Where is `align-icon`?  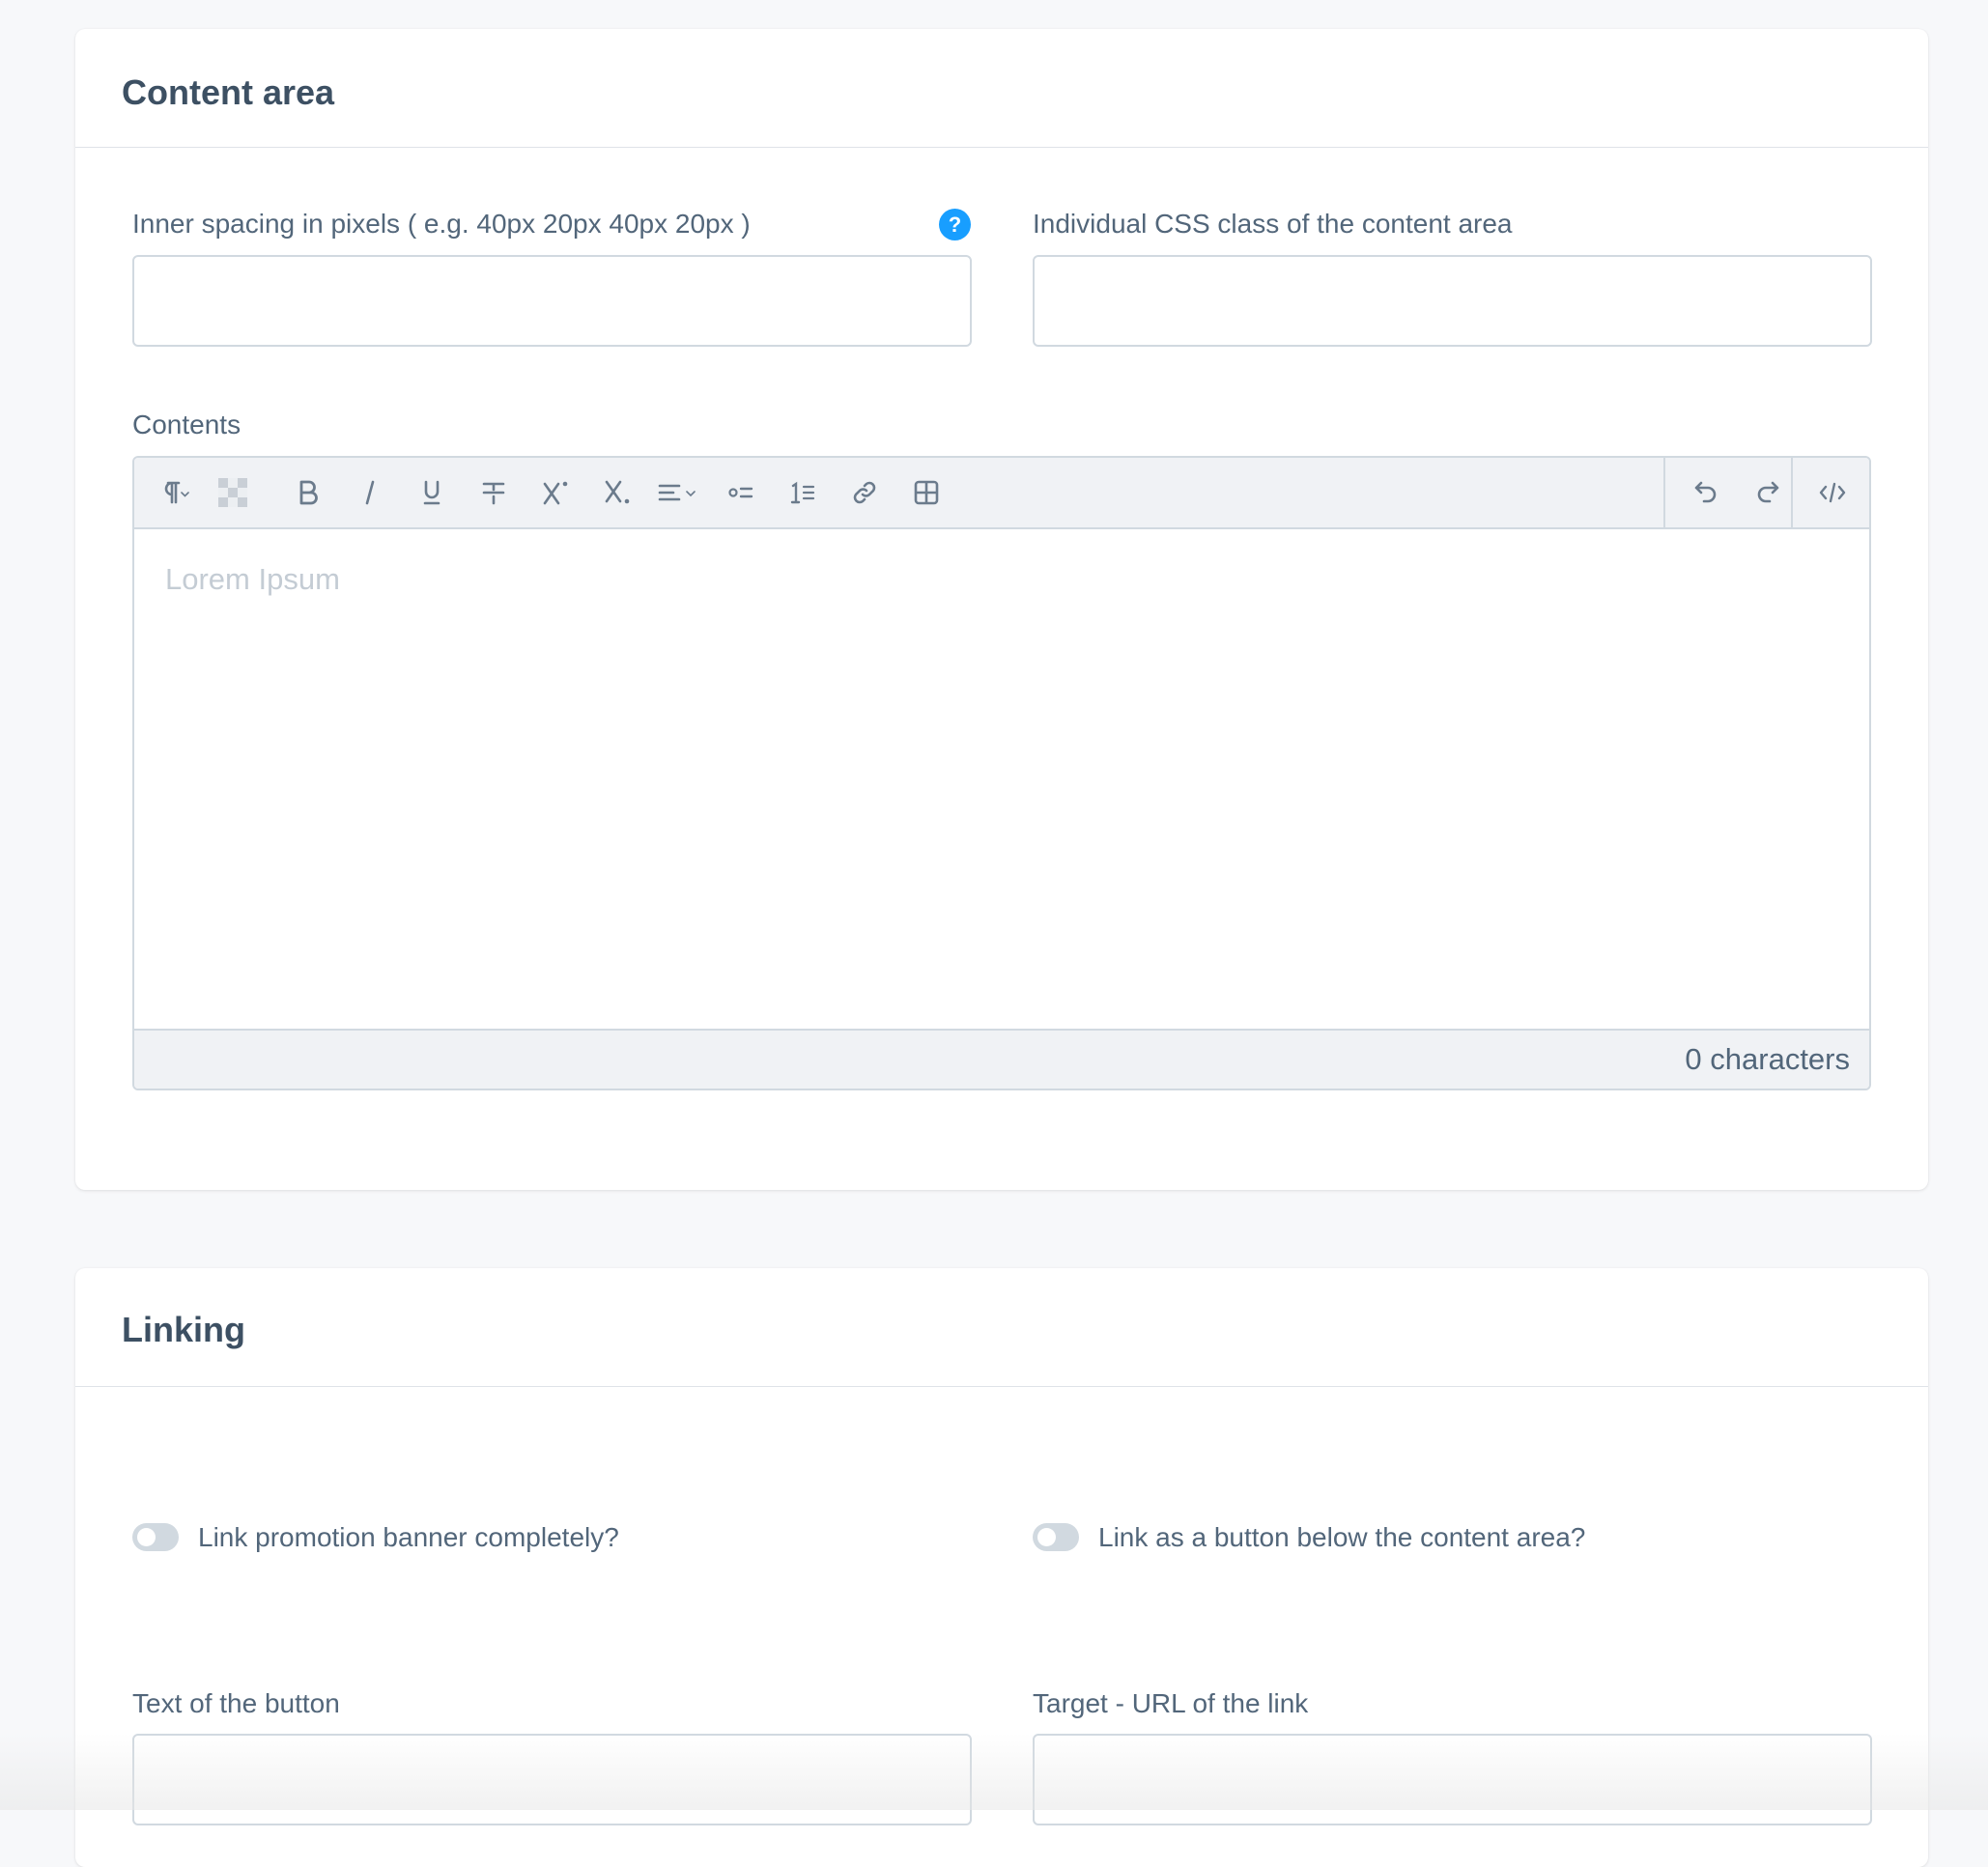
align-icon is located at coordinates (677, 492).